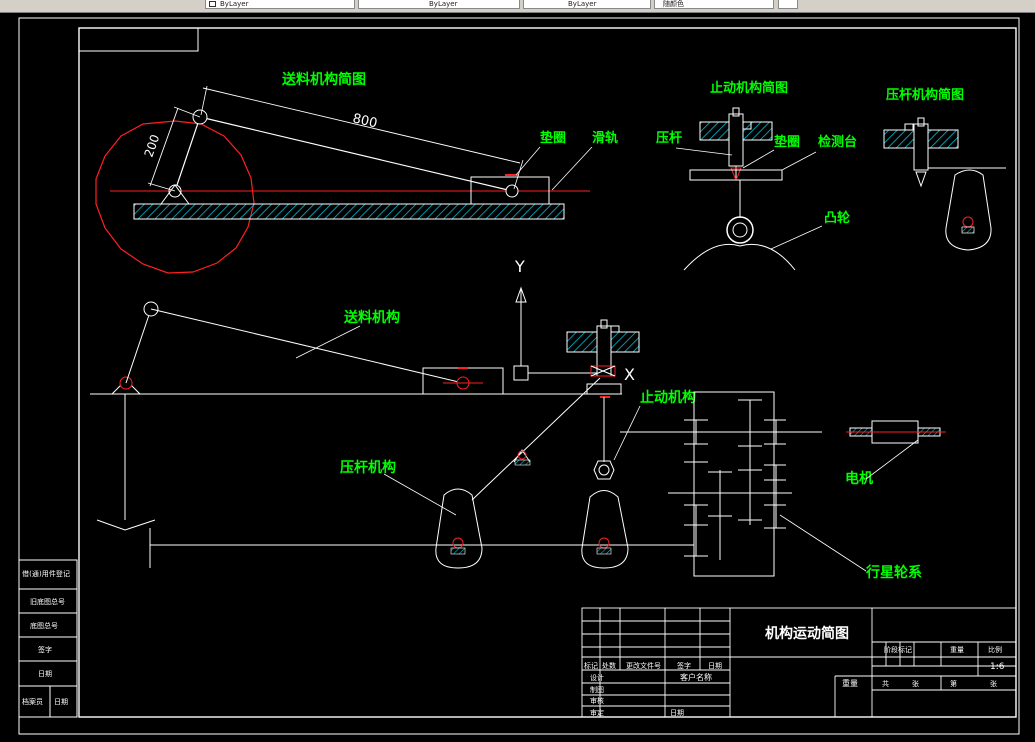 The height and width of the screenshot is (742, 1035). I want to click on date-label: 日期, so click(677, 713).